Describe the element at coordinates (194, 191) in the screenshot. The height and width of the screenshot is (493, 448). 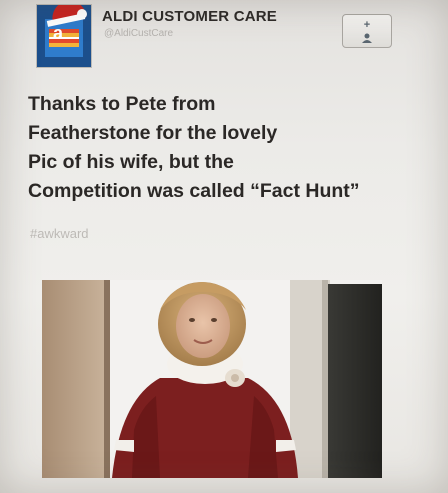
I see `tweet-line: Competition was called “Fact Hunt”` at that location.